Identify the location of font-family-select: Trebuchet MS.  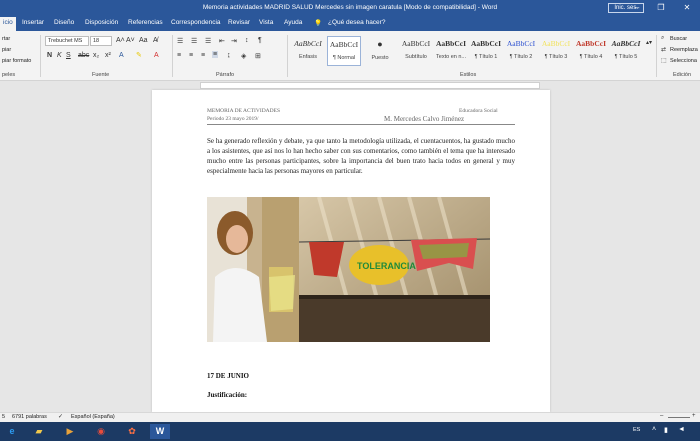
(67, 41).